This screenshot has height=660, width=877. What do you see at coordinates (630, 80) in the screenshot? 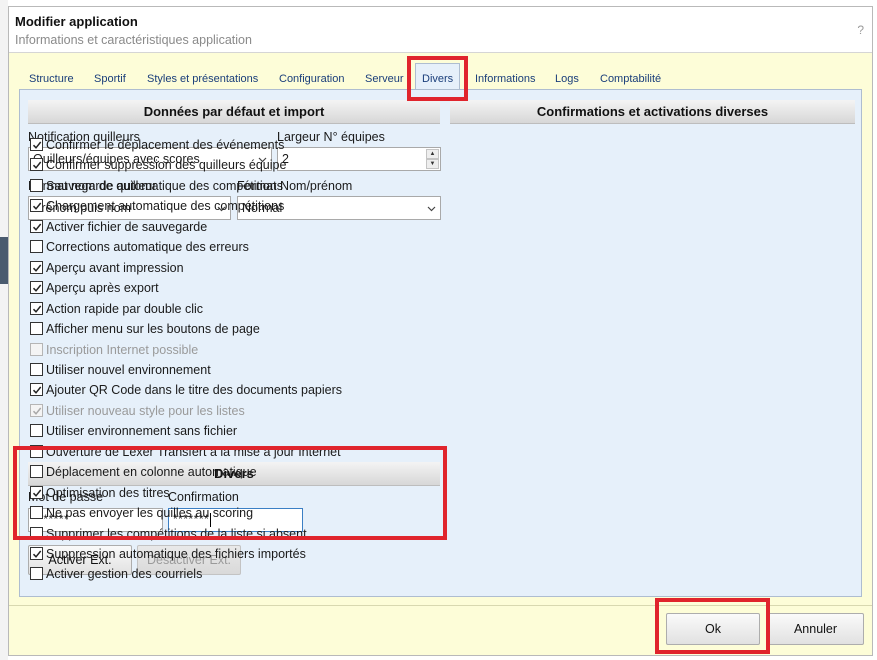
I see `tab-comptabilite: Comptabilité` at bounding box center [630, 80].